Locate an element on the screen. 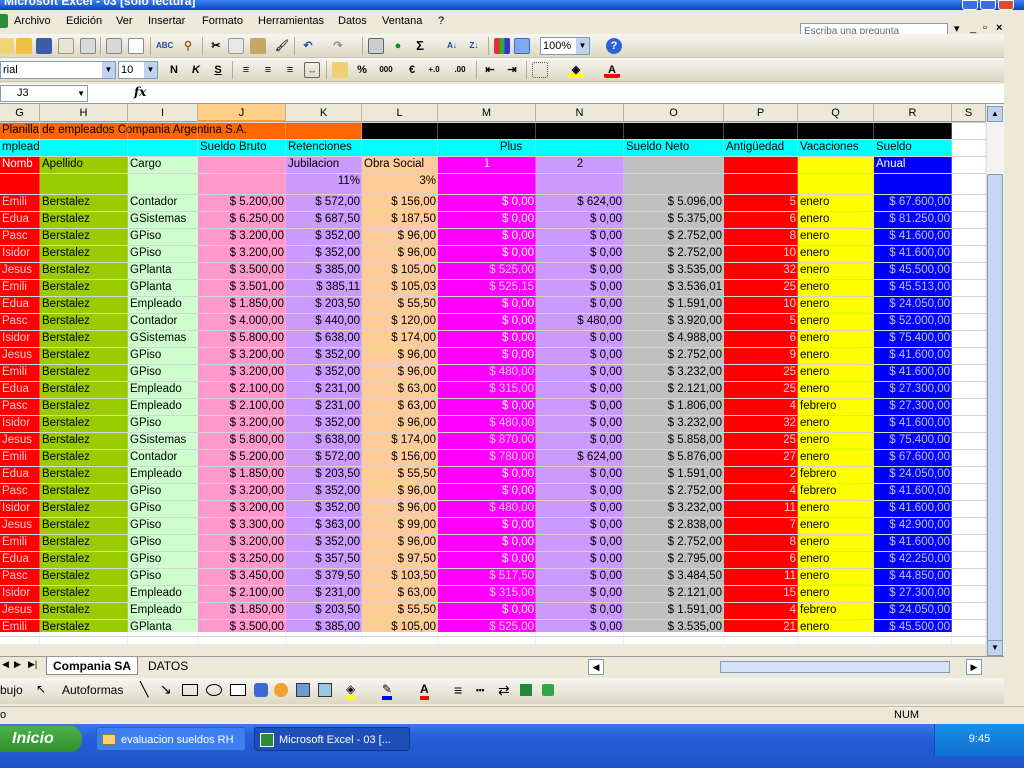 The height and width of the screenshot is (768, 1024). cell-o: $ 1.591,00 is located at coordinates (674, 610).